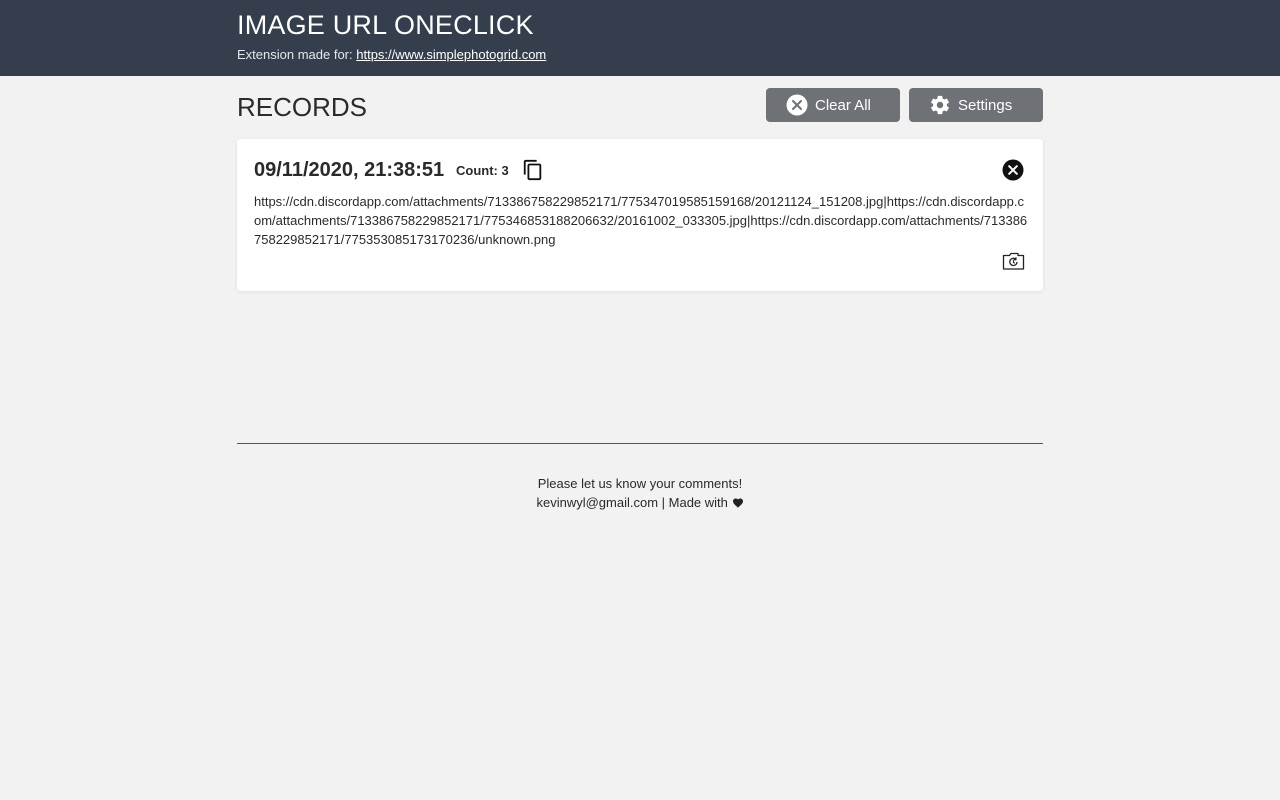 The height and width of the screenshot is (800, 1280). Describe the element at coordinates (695, 502) in the screenshot. I see `footer-made-with: | Made with` at that location.